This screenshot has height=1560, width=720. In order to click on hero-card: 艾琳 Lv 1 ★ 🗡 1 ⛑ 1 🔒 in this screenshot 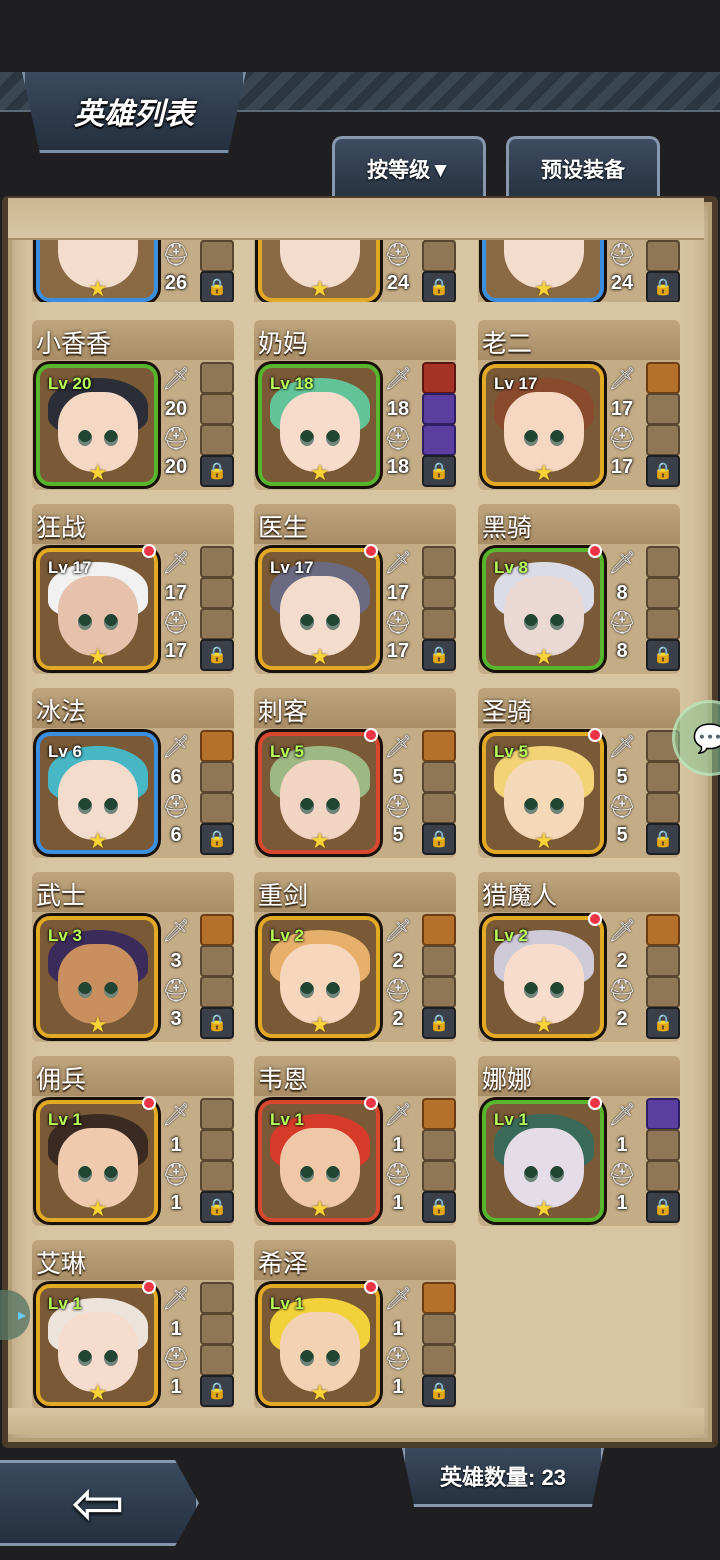, I will do `click(133, 1326)`.